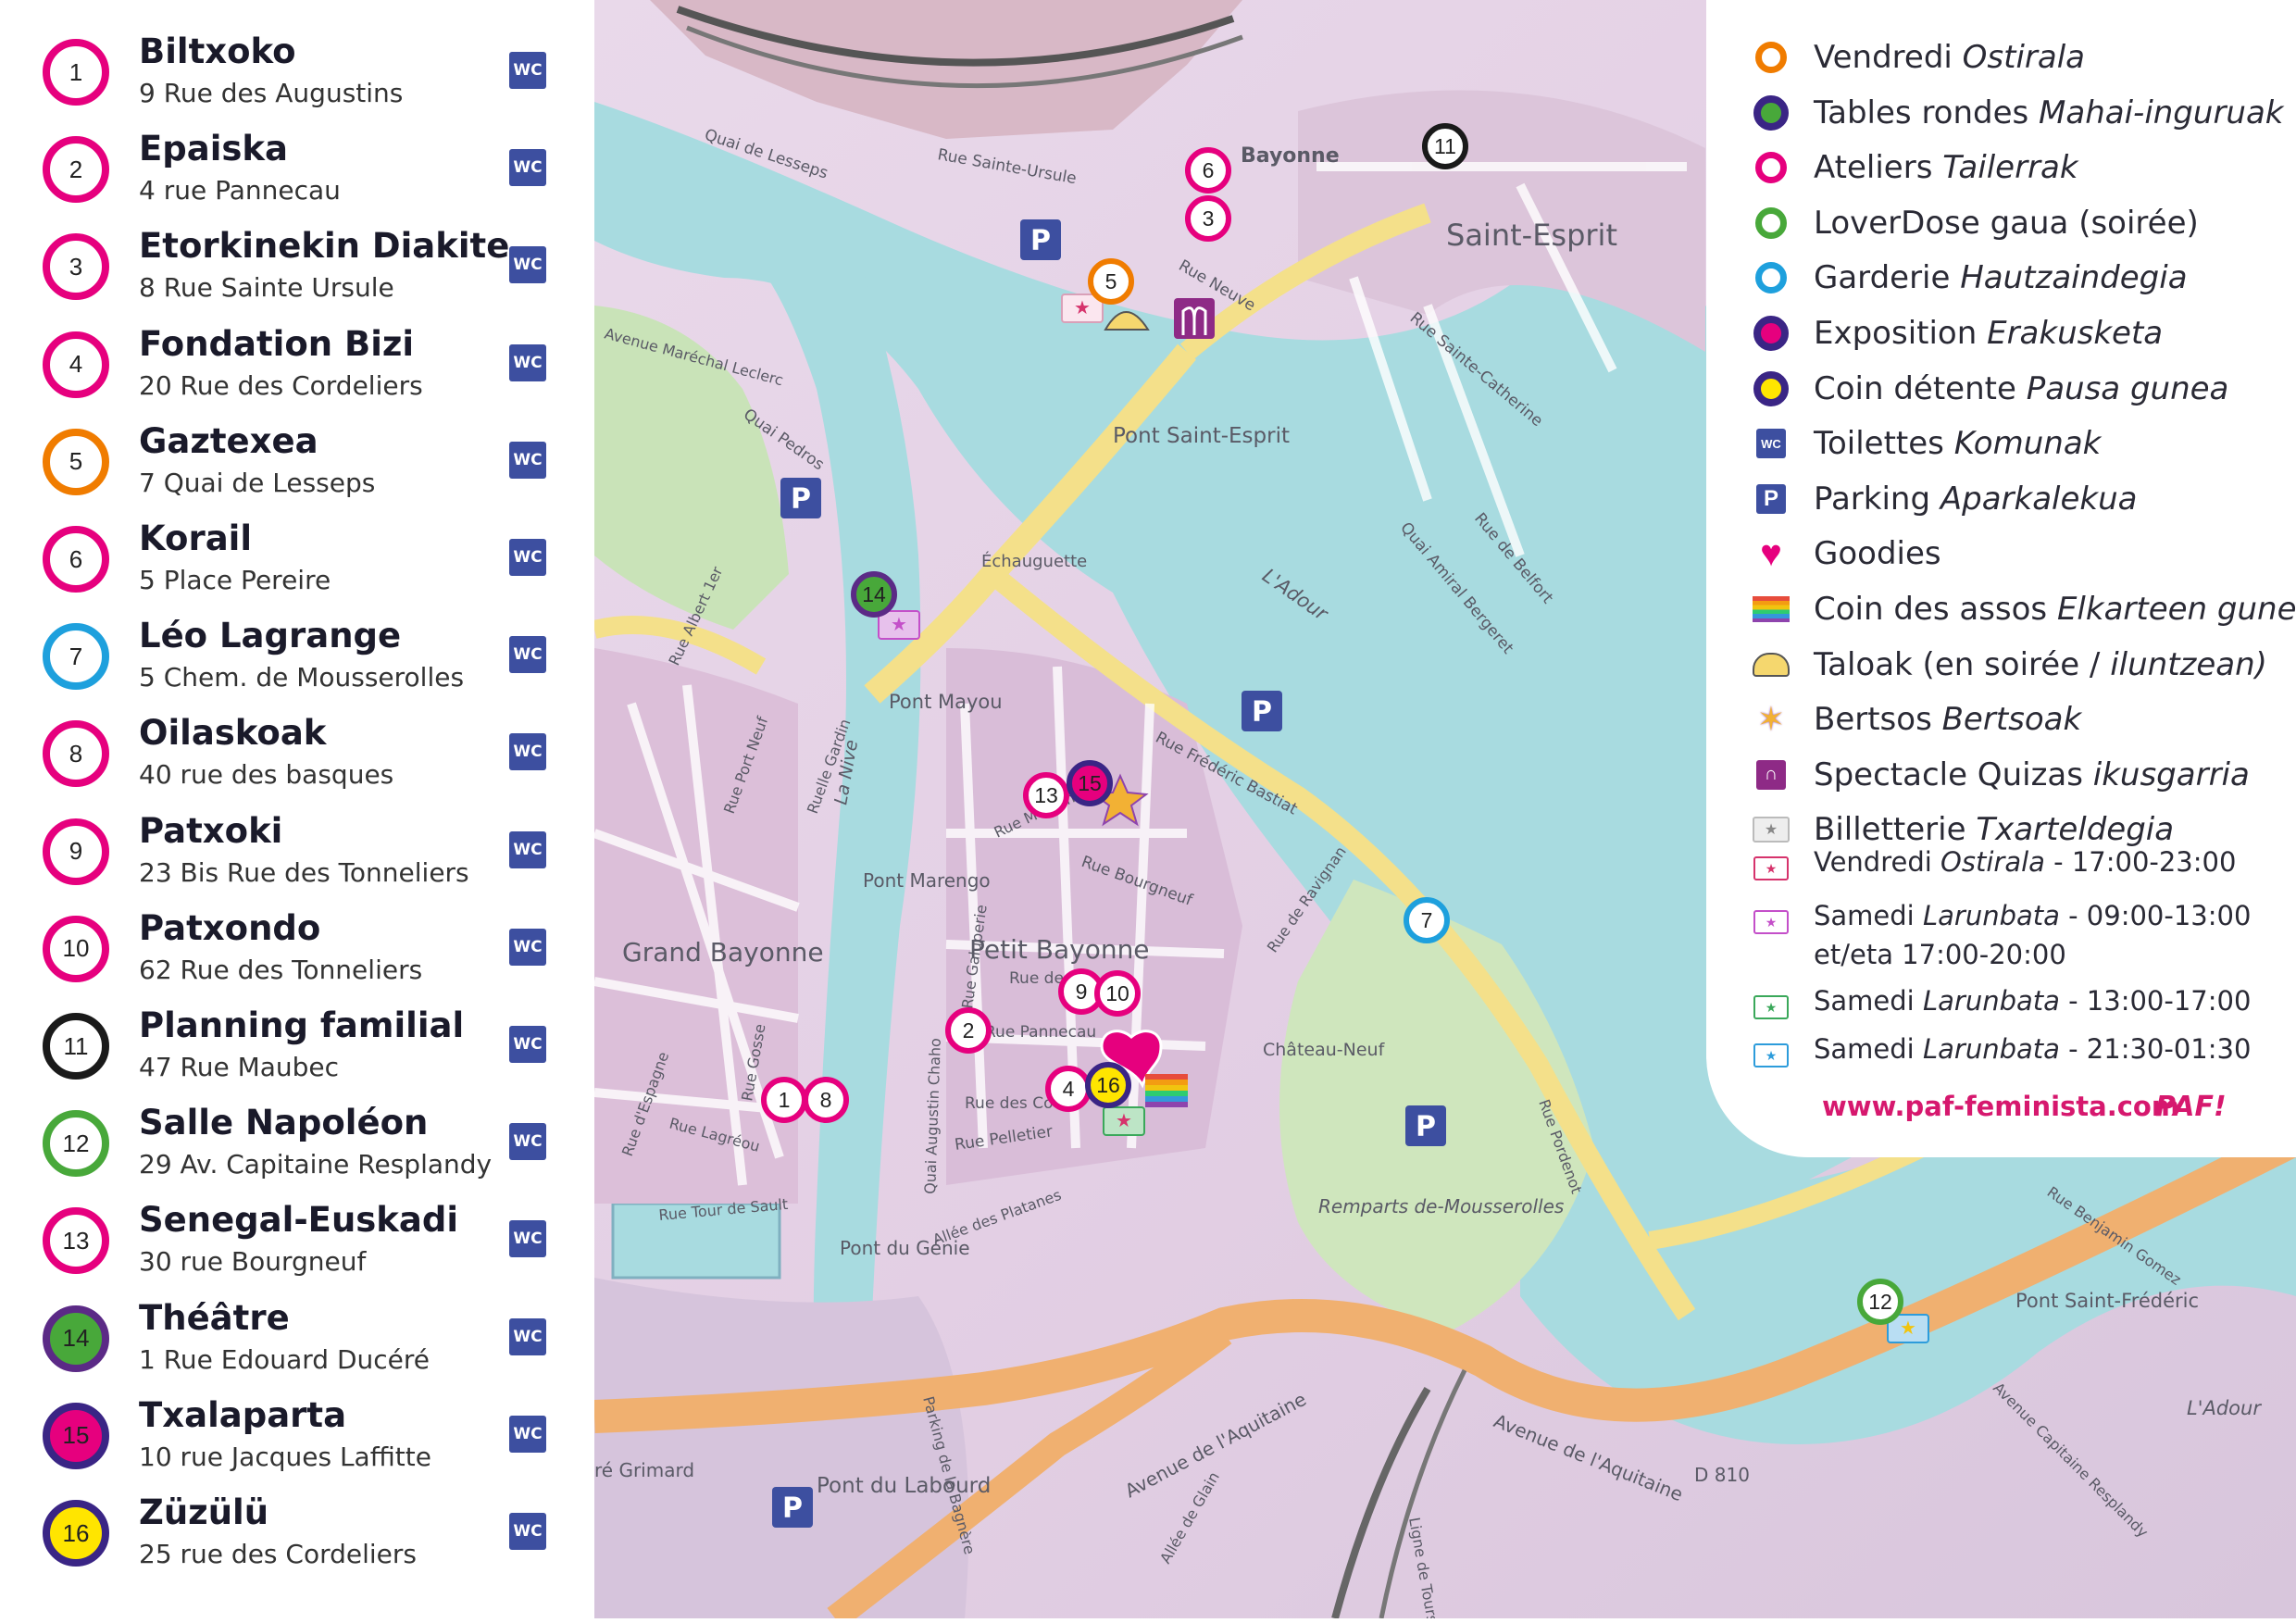 The image size is (2296, 1623). I want to click on svg-text: 16, so click(1108, 1085).